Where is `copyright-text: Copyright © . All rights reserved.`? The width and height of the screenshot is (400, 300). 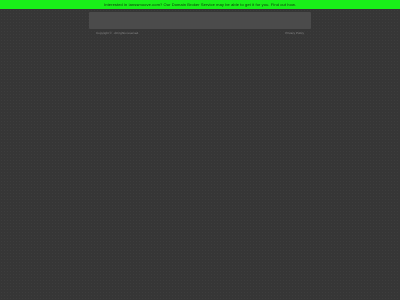
copyright-text: Copyright © . All rights reserved. is located at coordinates (118, 33).